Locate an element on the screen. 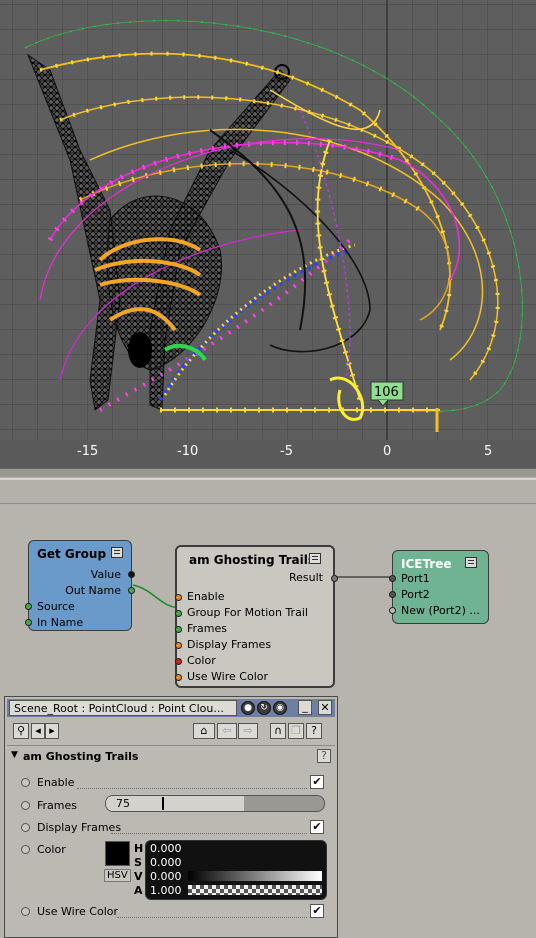  port-group is located at coordinates (178, 613).